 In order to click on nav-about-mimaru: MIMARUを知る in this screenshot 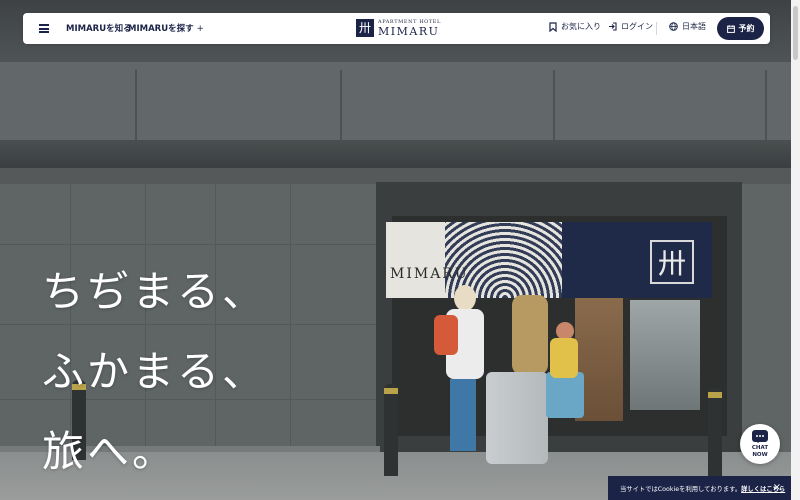, I will do `click(99, 28)`.